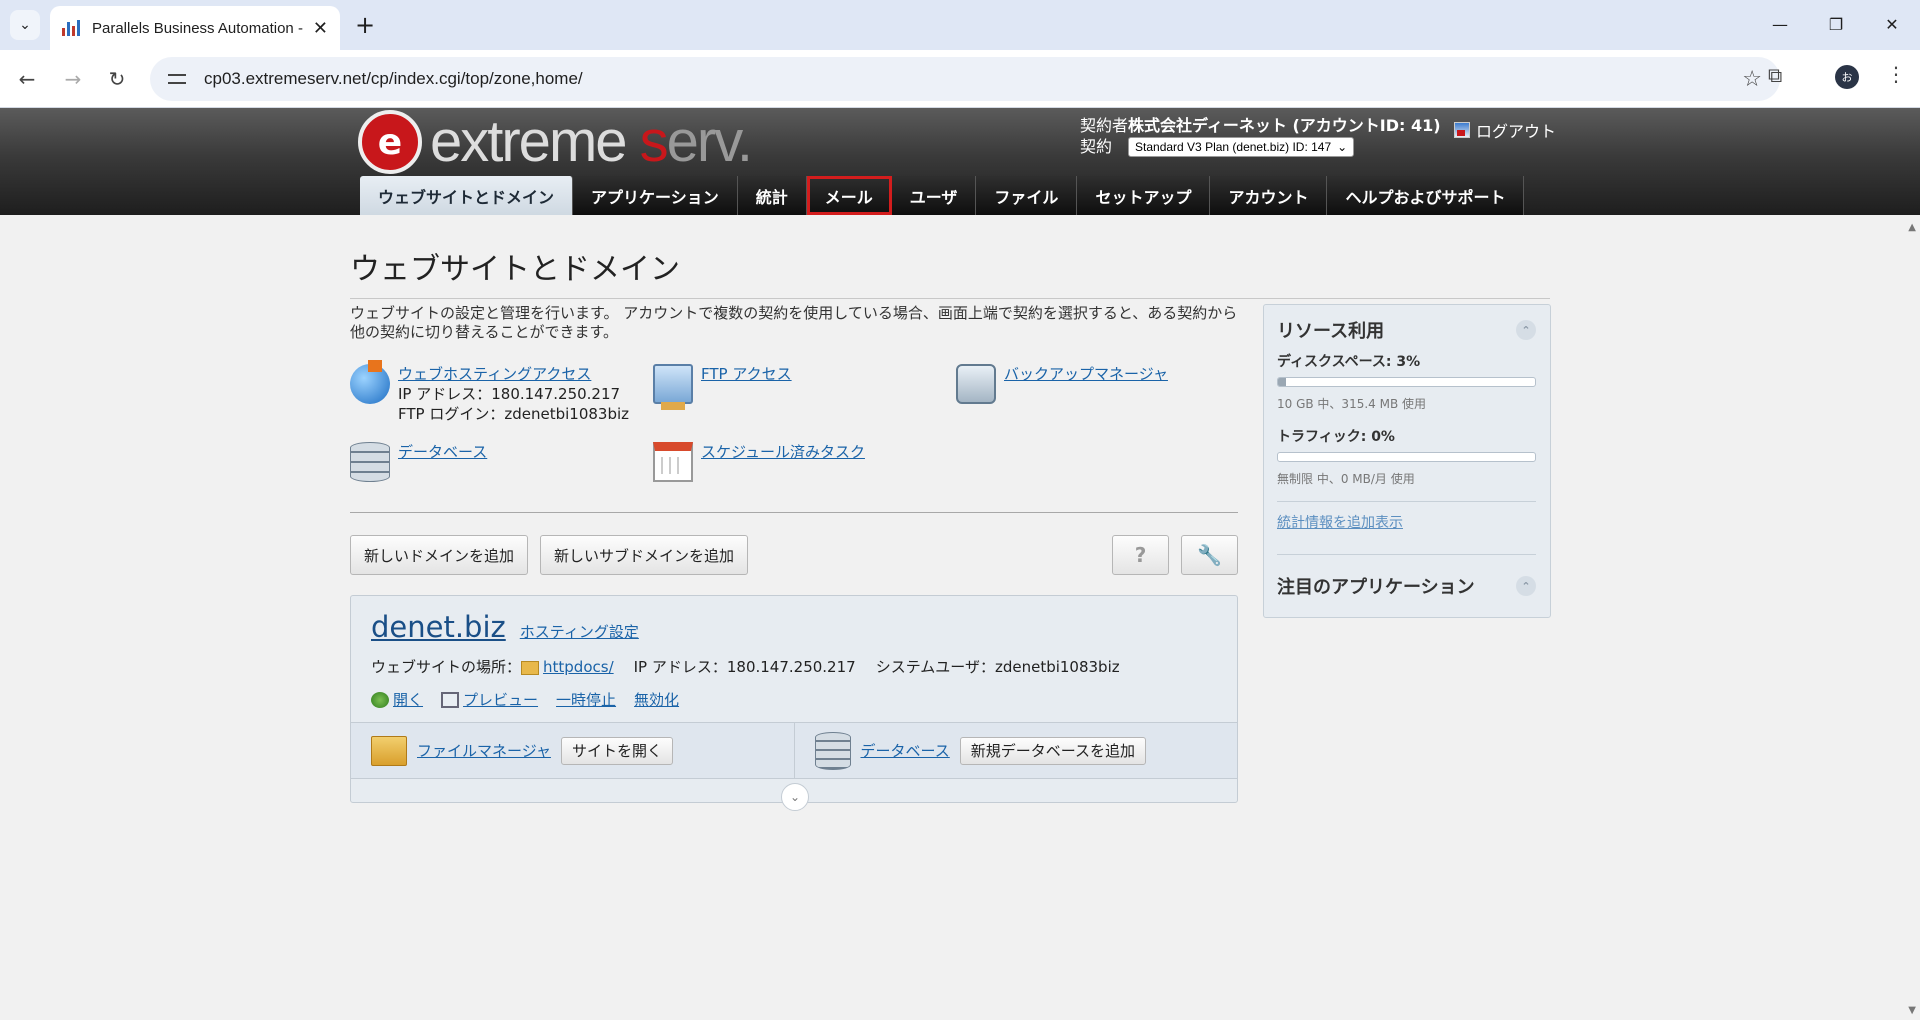 The height and width of the screenshot is (1020, 1920). Describe the element at coordinates (1912, 1010) in the screenshot. I see `scrollbar-down-arrow-icon: ▼` at that location.